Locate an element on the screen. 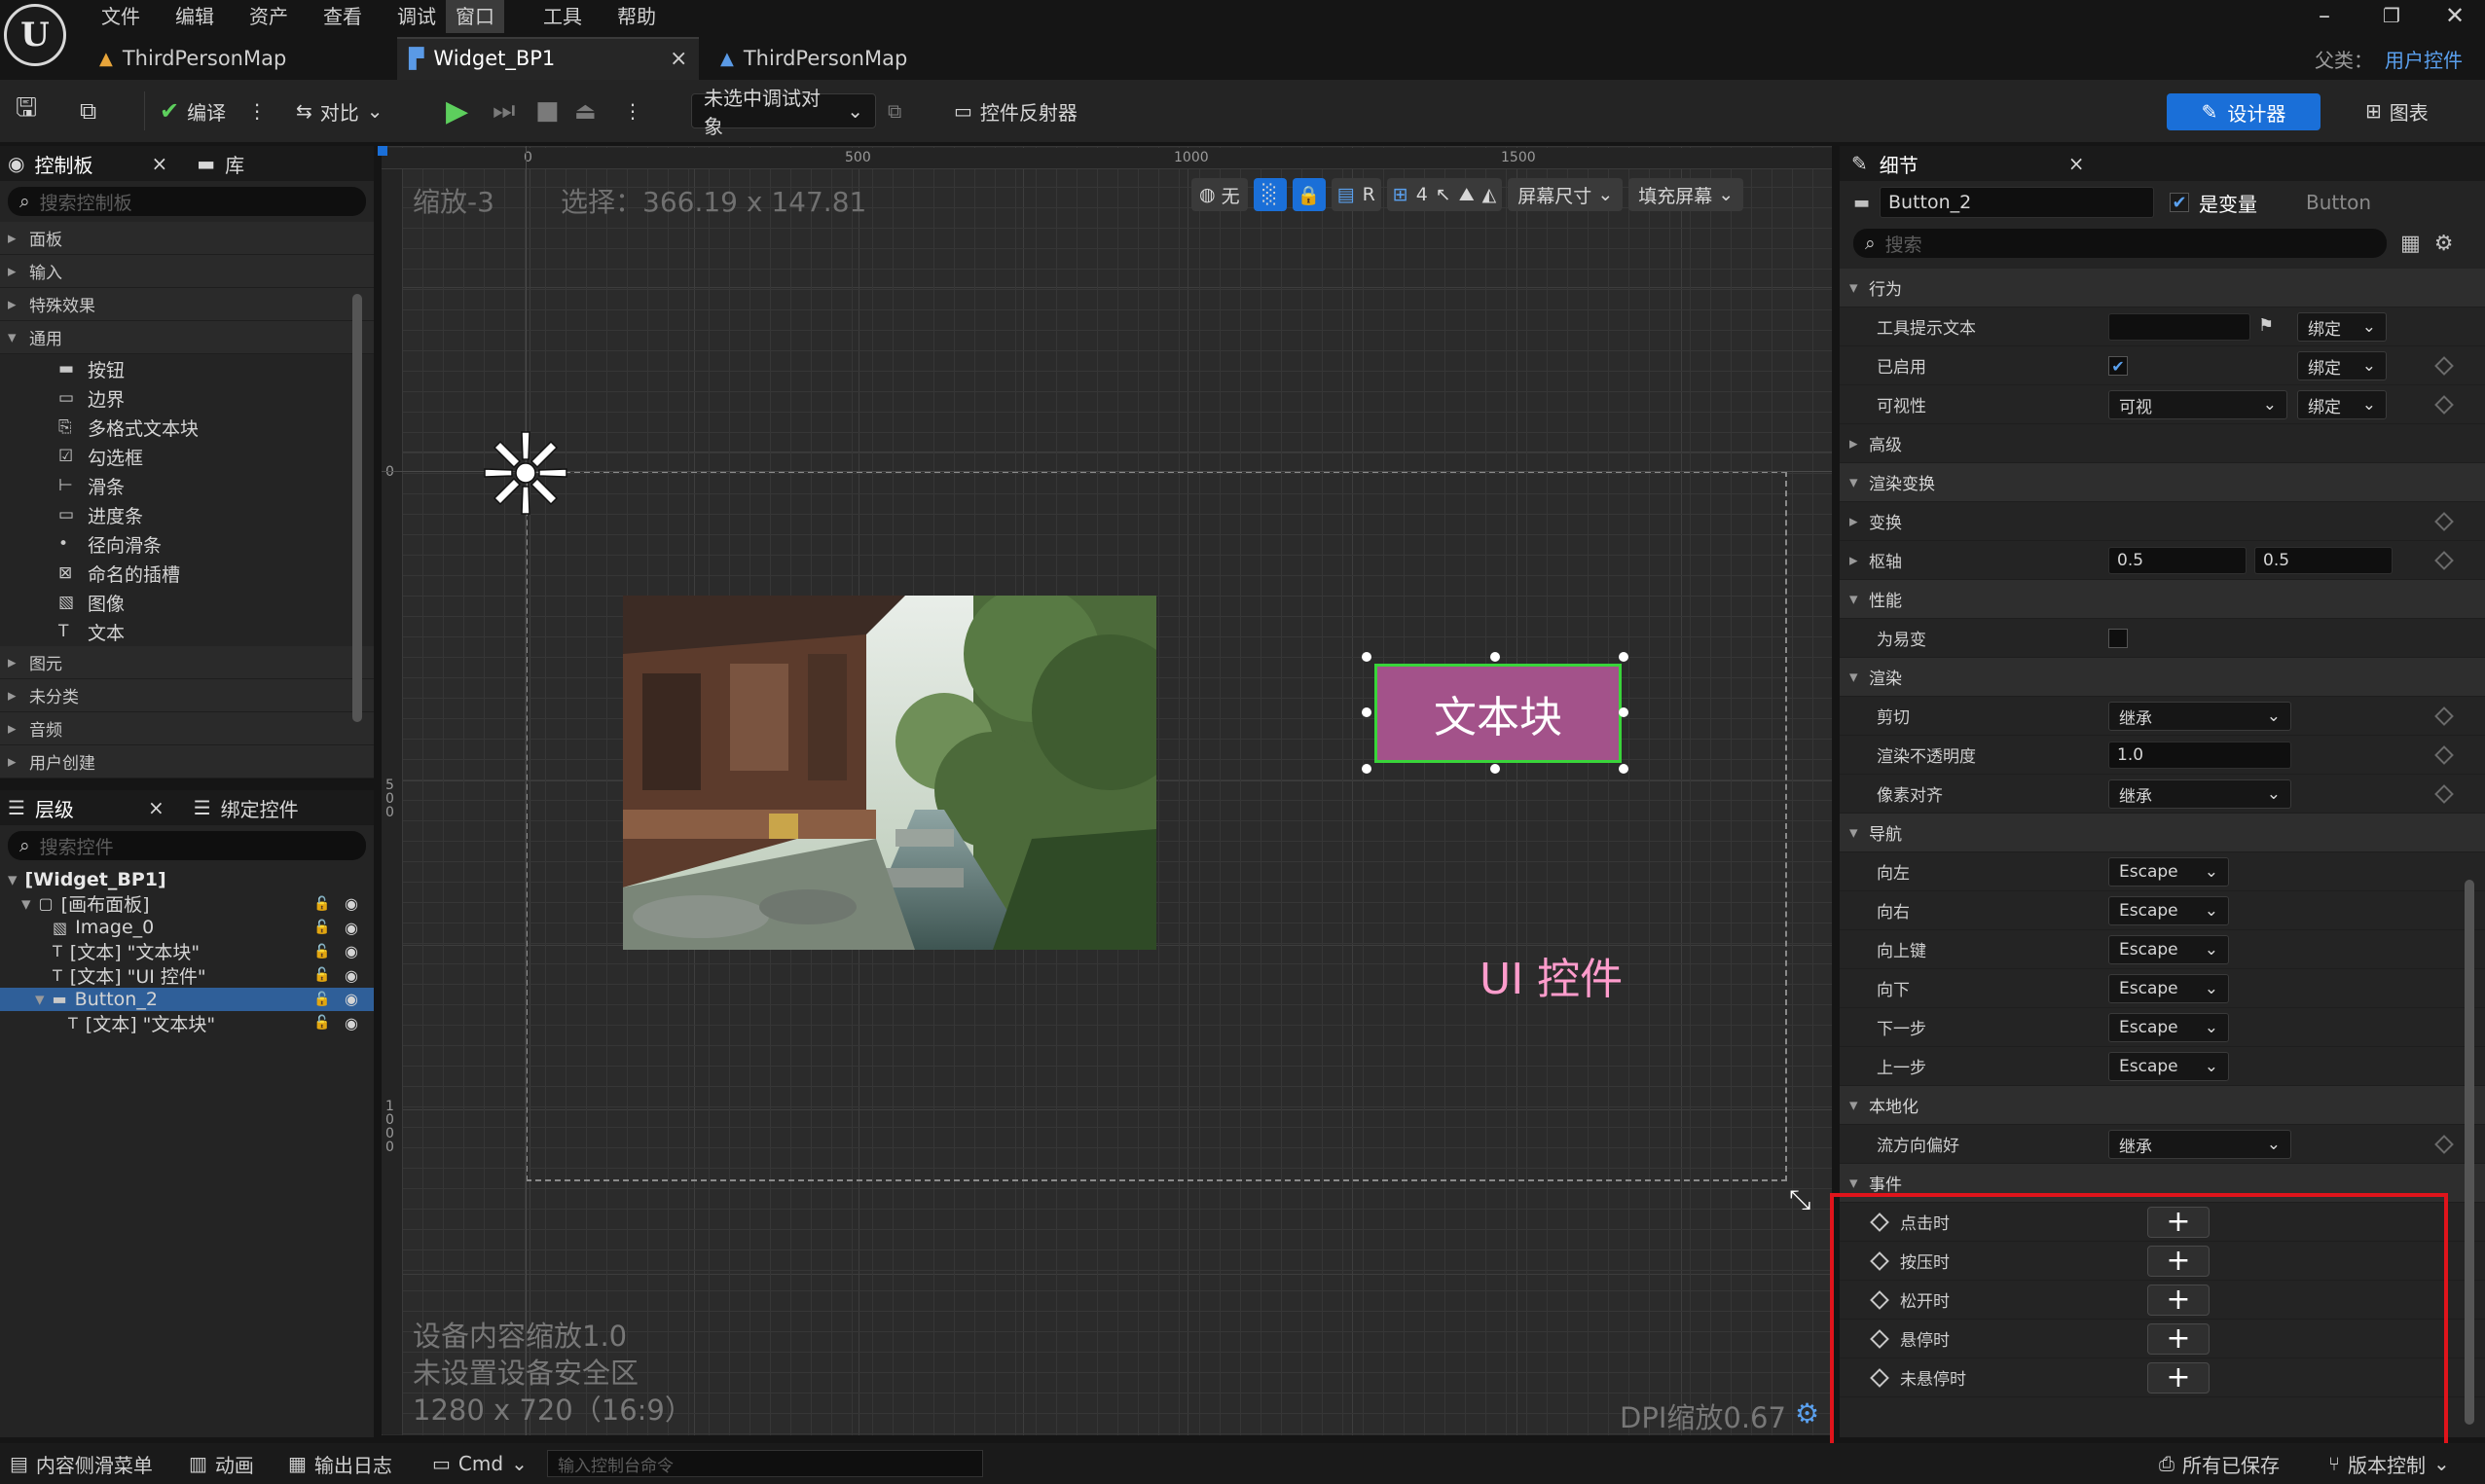 Image resolution: width=2485 pixels, height=1484 pixels. tab-thirdpersonmap-1: ▲ ThirdPersonMap is located at coordinates (193, 59).